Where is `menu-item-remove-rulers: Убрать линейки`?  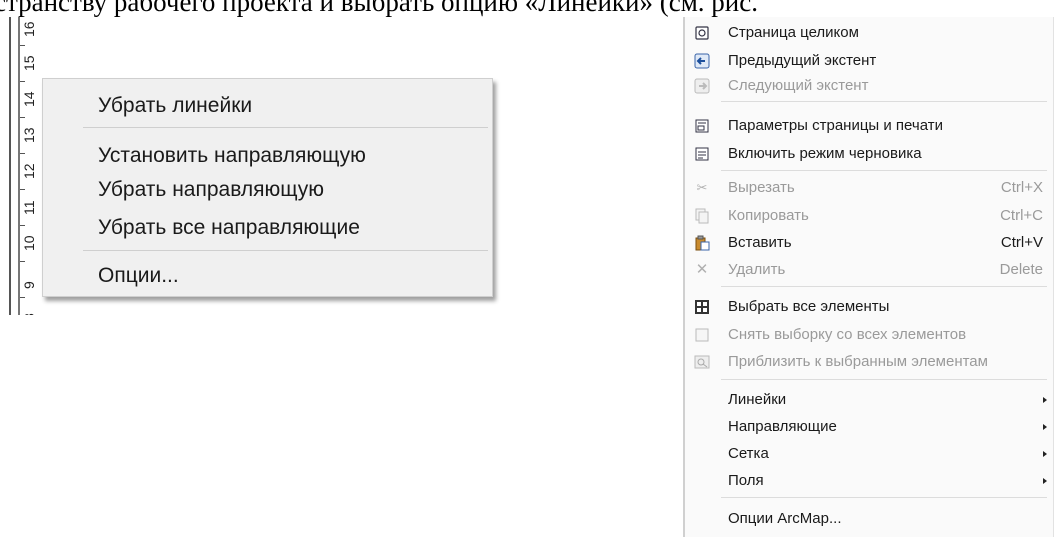
menu-item-remove-rulers: Убрать линейки is located at coordinates (175, 106).